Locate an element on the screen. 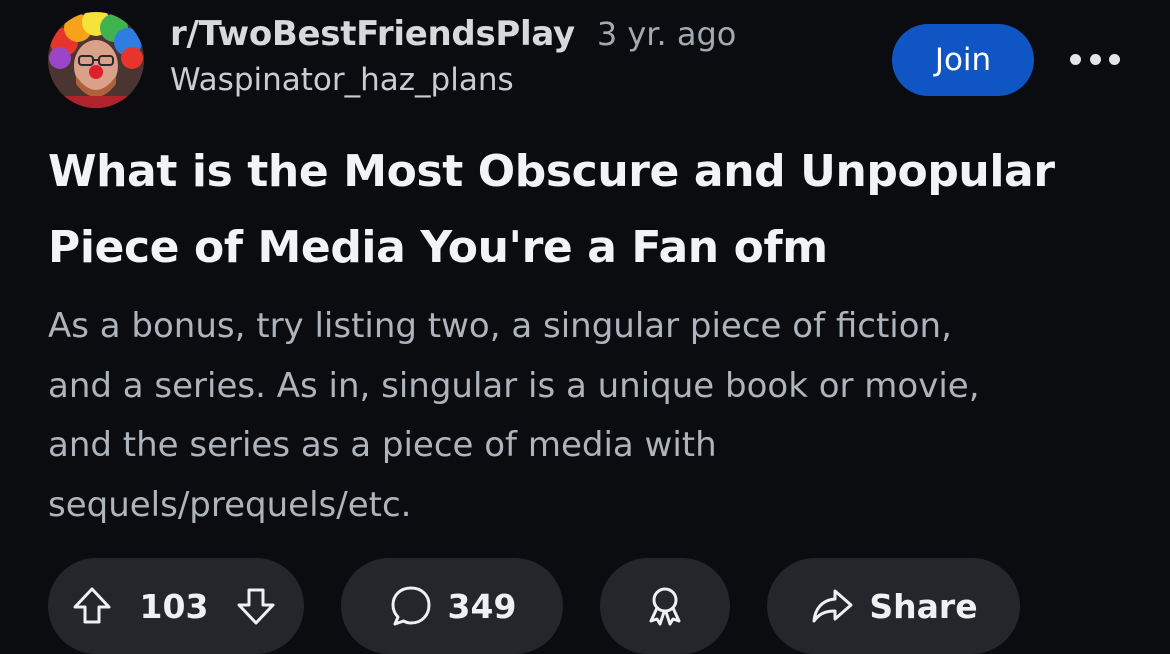 The height and width of the screenshot is (654, 1170). post-body-line: and the series as a piece of media with is located at coordinates (382, 445).